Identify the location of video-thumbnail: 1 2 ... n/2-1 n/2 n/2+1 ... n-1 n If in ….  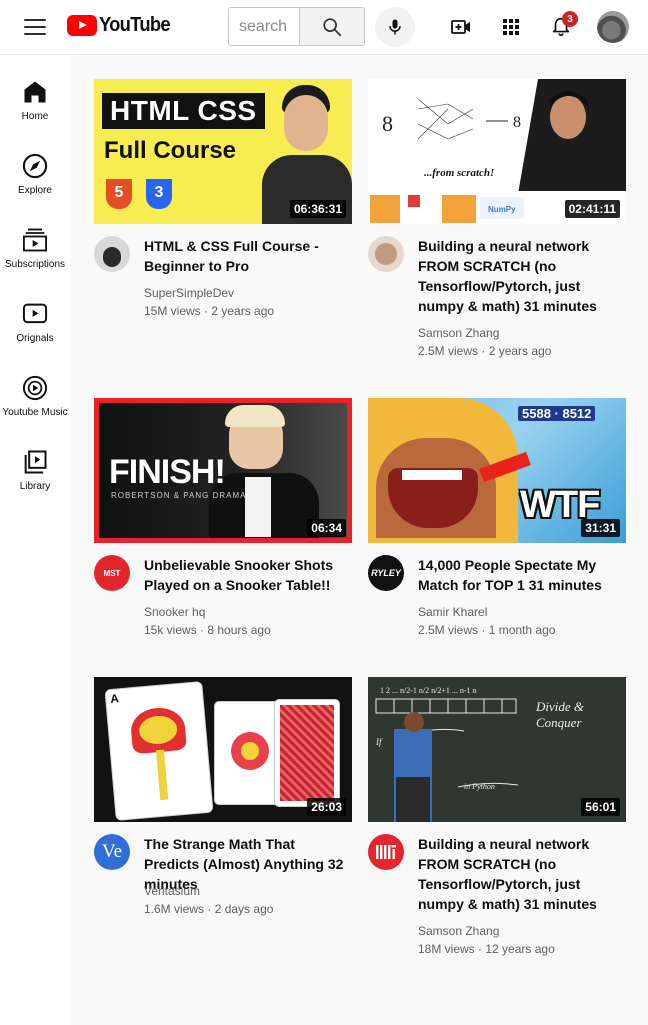
(497, 749).